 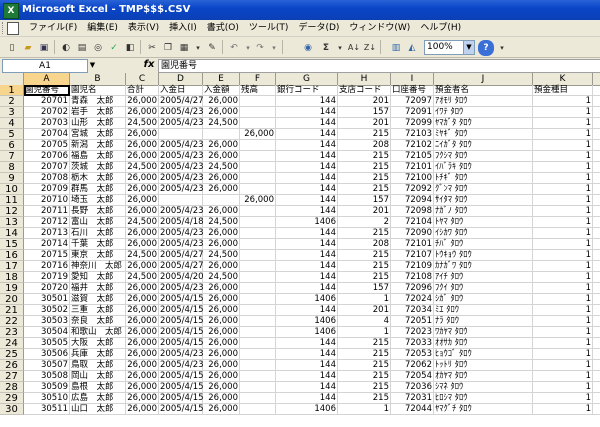 I want to click on table-cell: 72094, so click(x=412, y=200).